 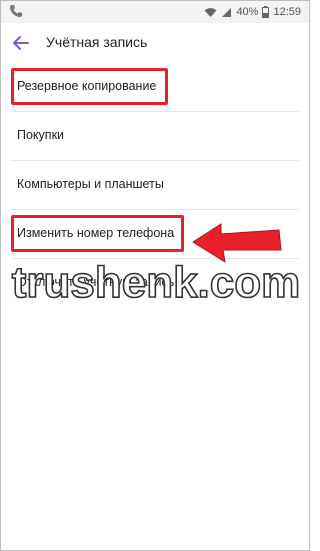 I want to click on back-arrow-icon, so click(x=21, y=43).